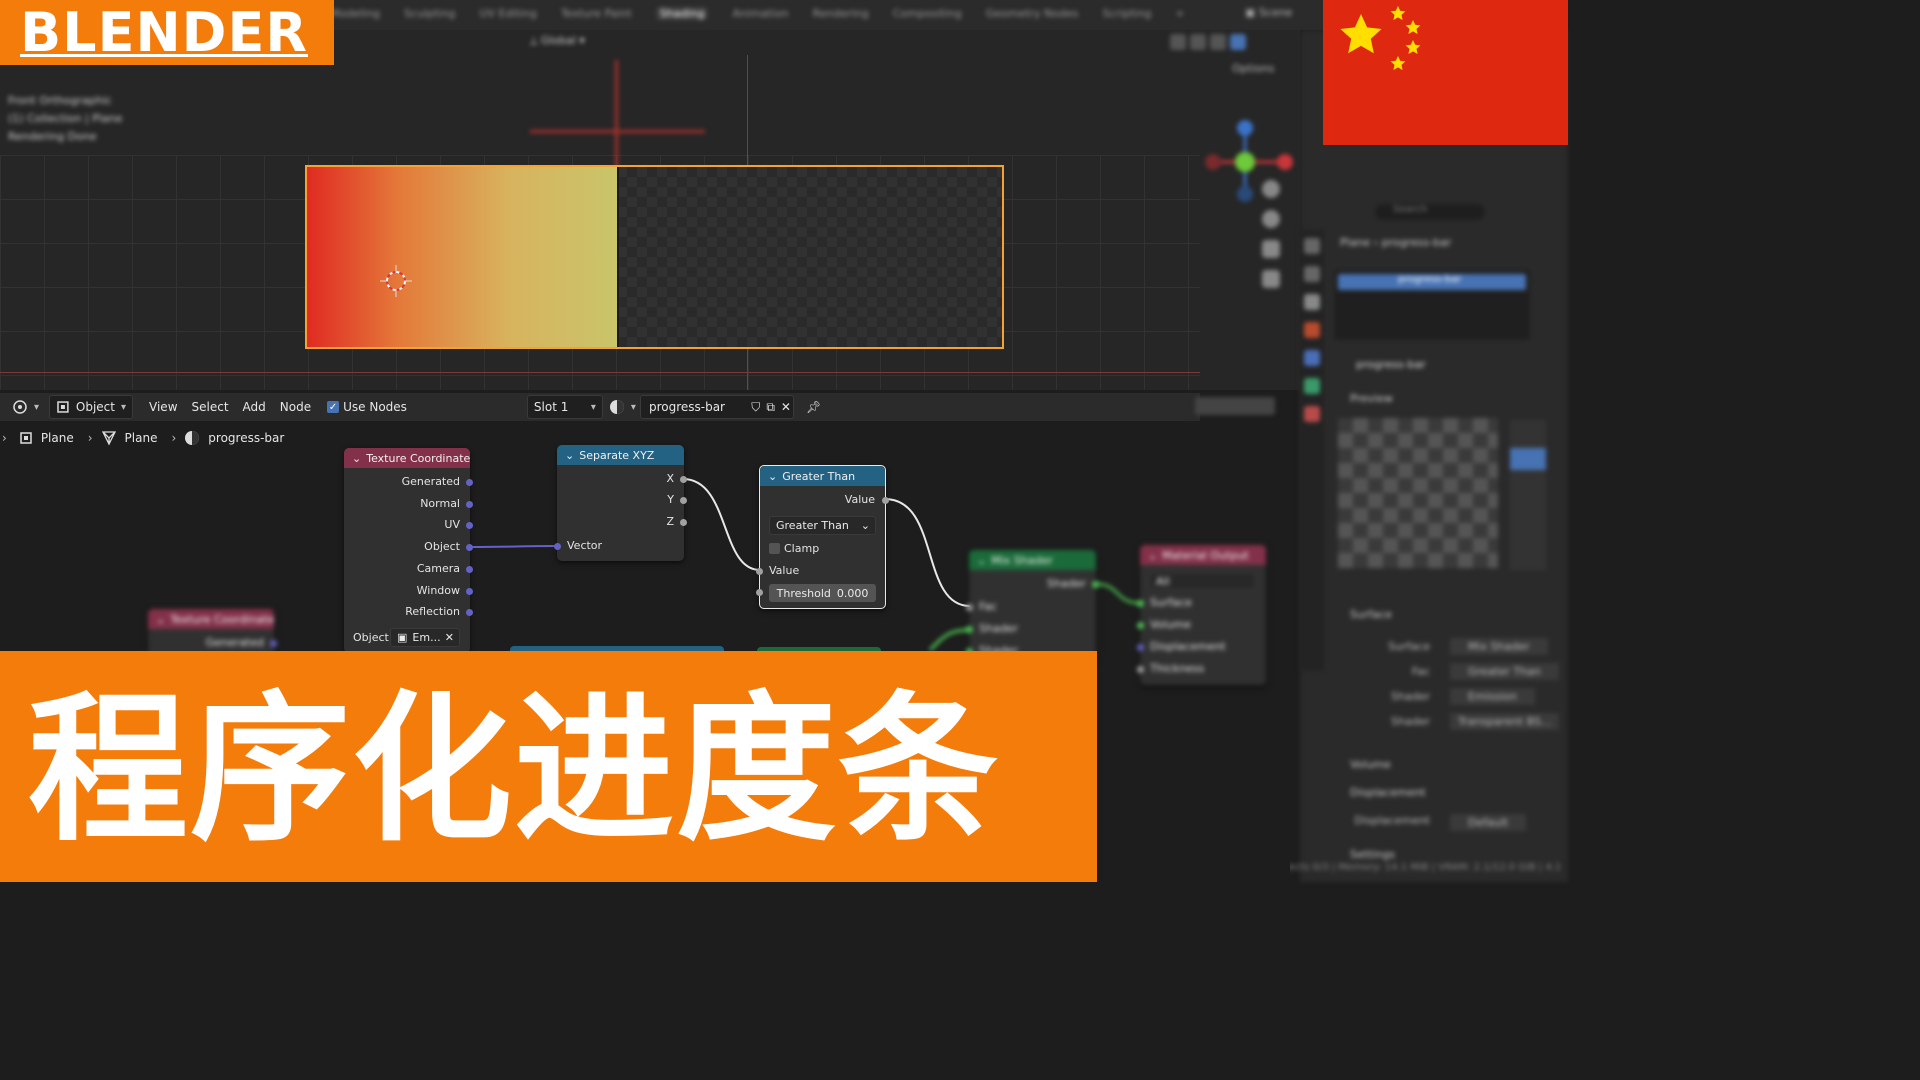 The width and height of the screenshot is (1920, 1080). What do you see at coordinates (813, 407) in the screenshot?
I see `pin-icon: 📌︎` at bounding box center [813, 407].